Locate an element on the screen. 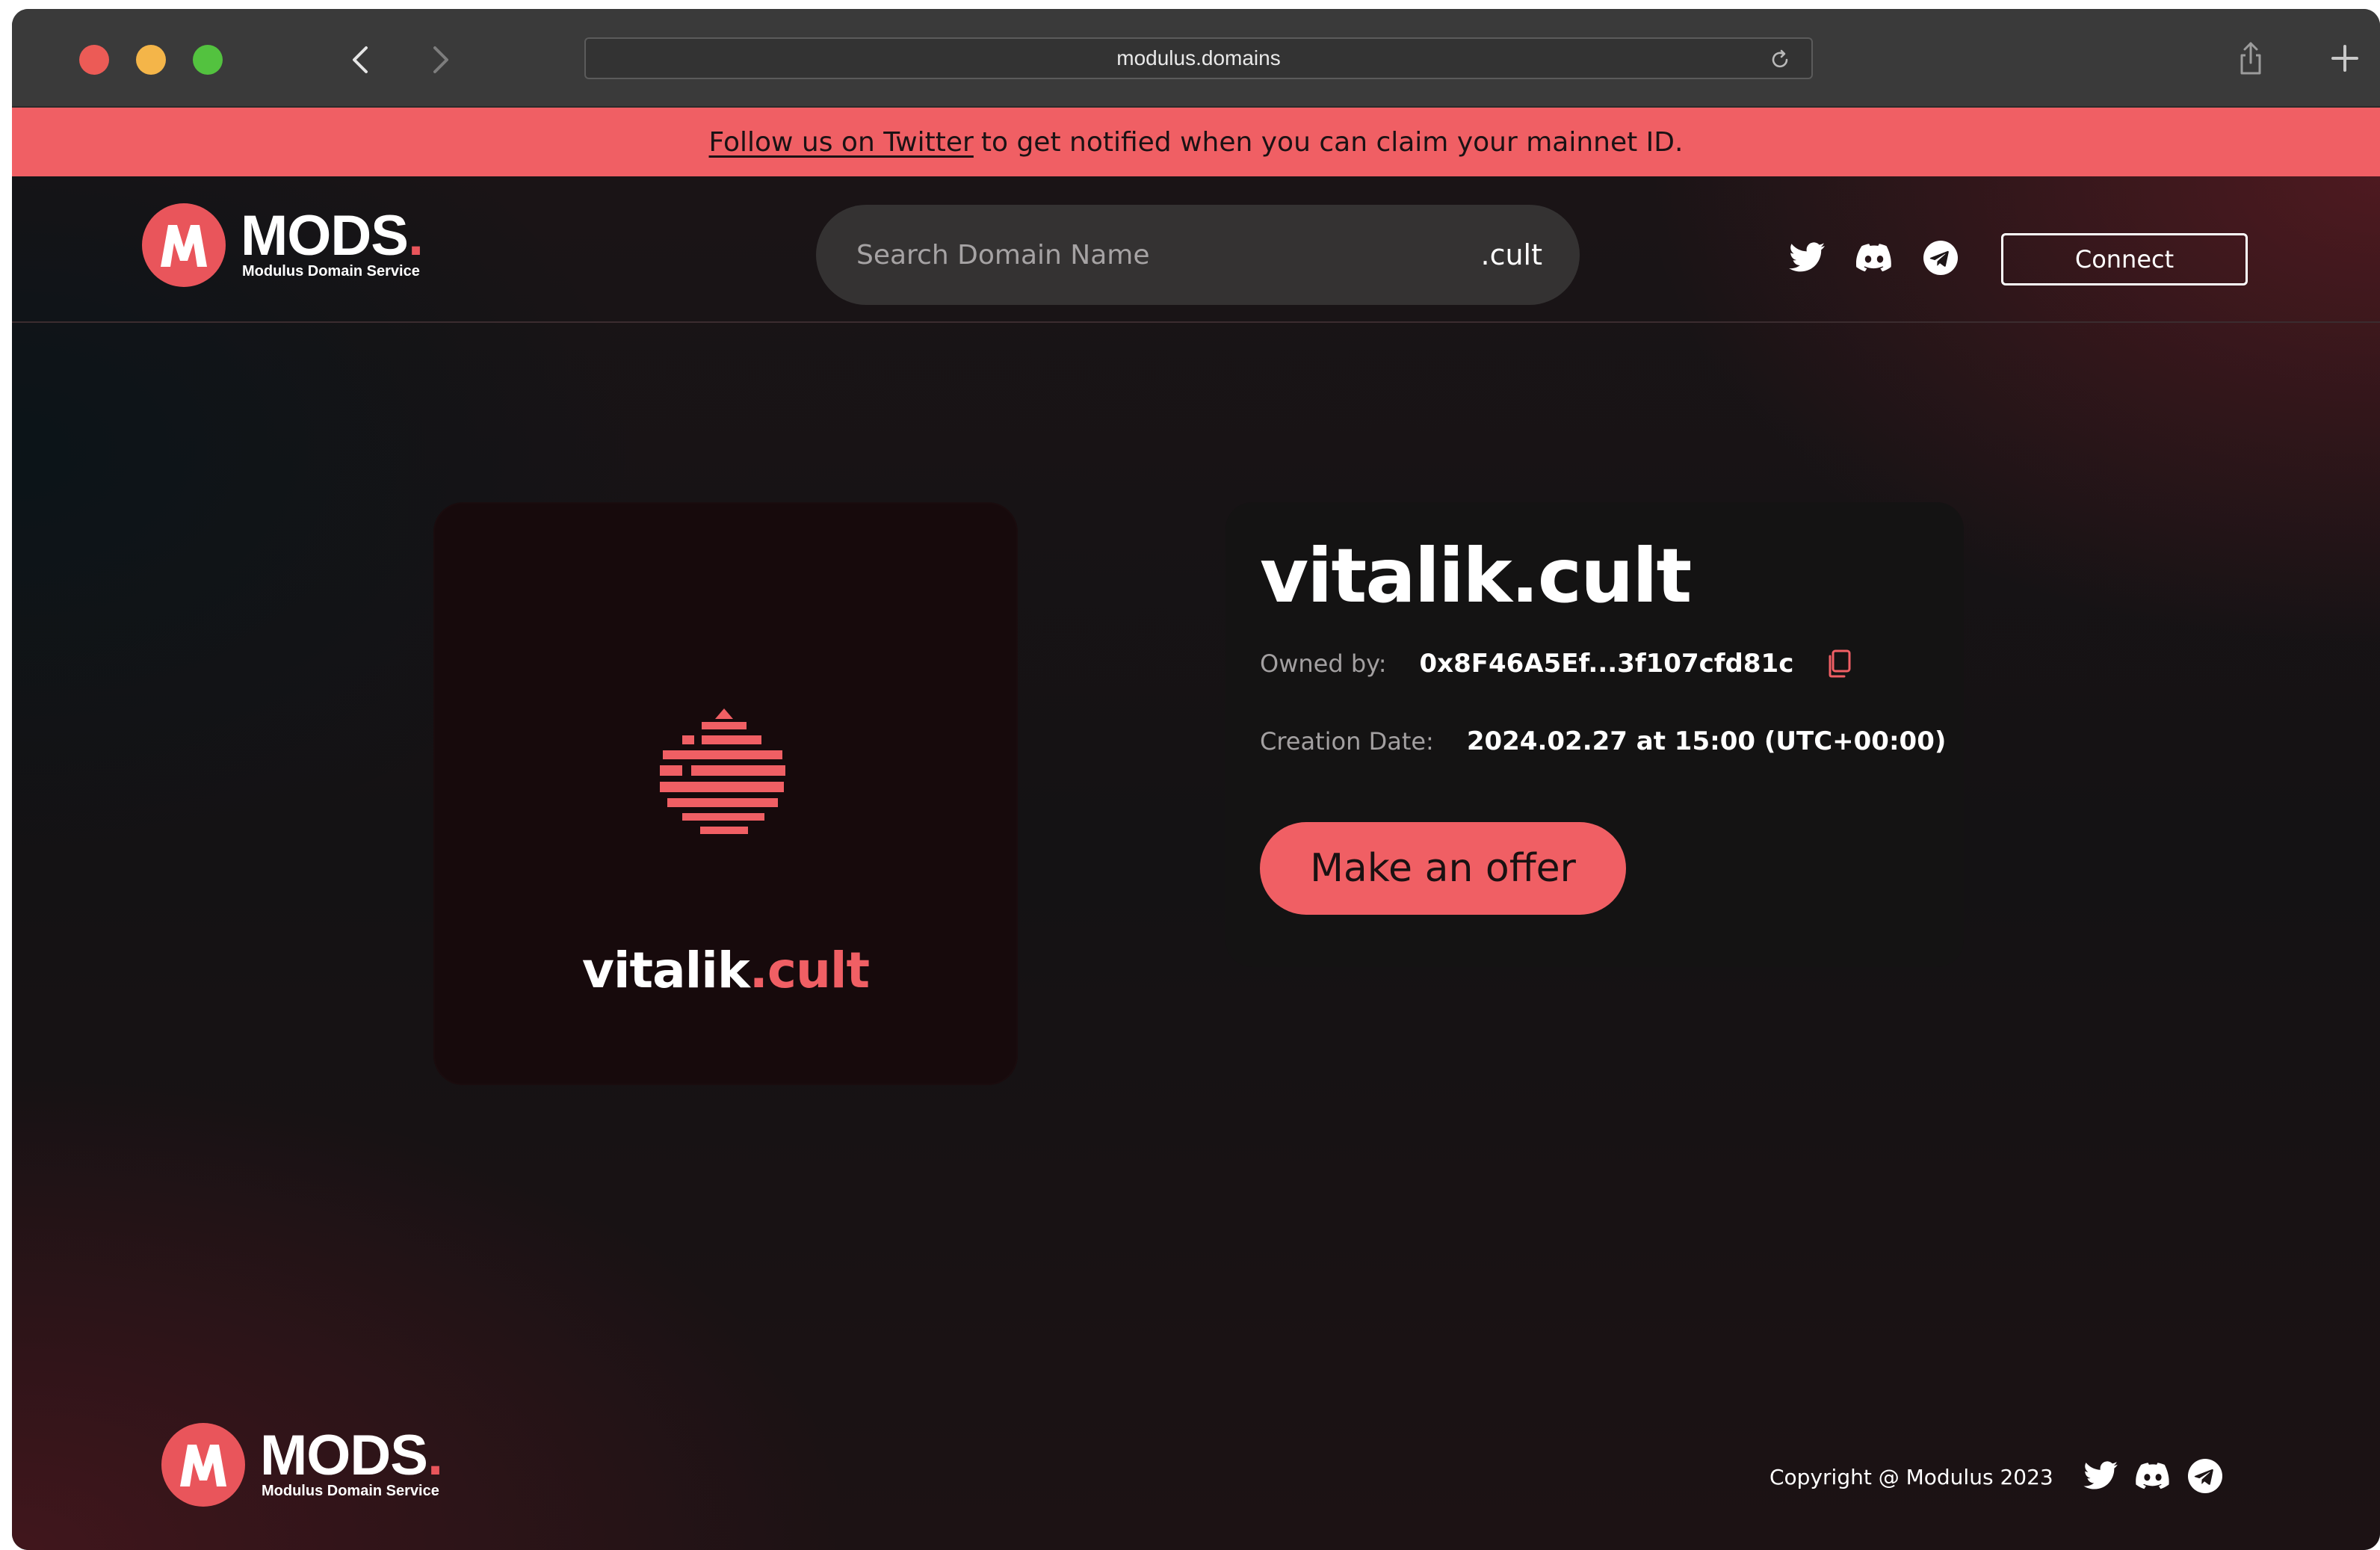 The width and height of the screenshot is (2380, 1550). url-text: modulus.domains is located at coordinates (1198, 58).